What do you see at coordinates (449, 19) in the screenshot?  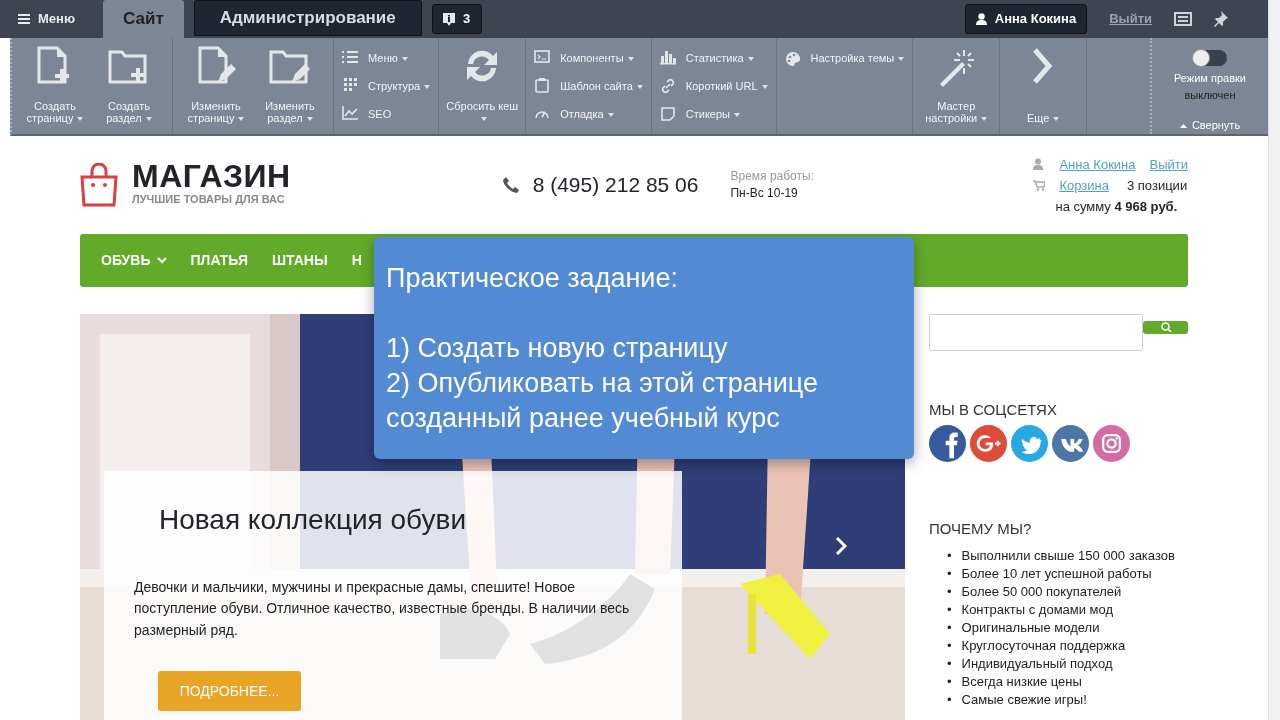 I see `info-icon` at bounding box center [449, 19].